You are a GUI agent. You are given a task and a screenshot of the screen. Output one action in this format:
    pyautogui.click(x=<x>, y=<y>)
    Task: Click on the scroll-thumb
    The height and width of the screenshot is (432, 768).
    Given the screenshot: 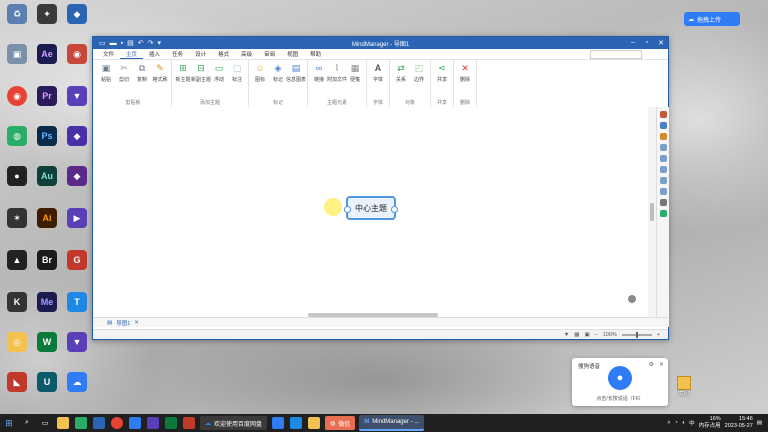 What is the action you would take?
    pyautogui.click(x=652, y=212)
    